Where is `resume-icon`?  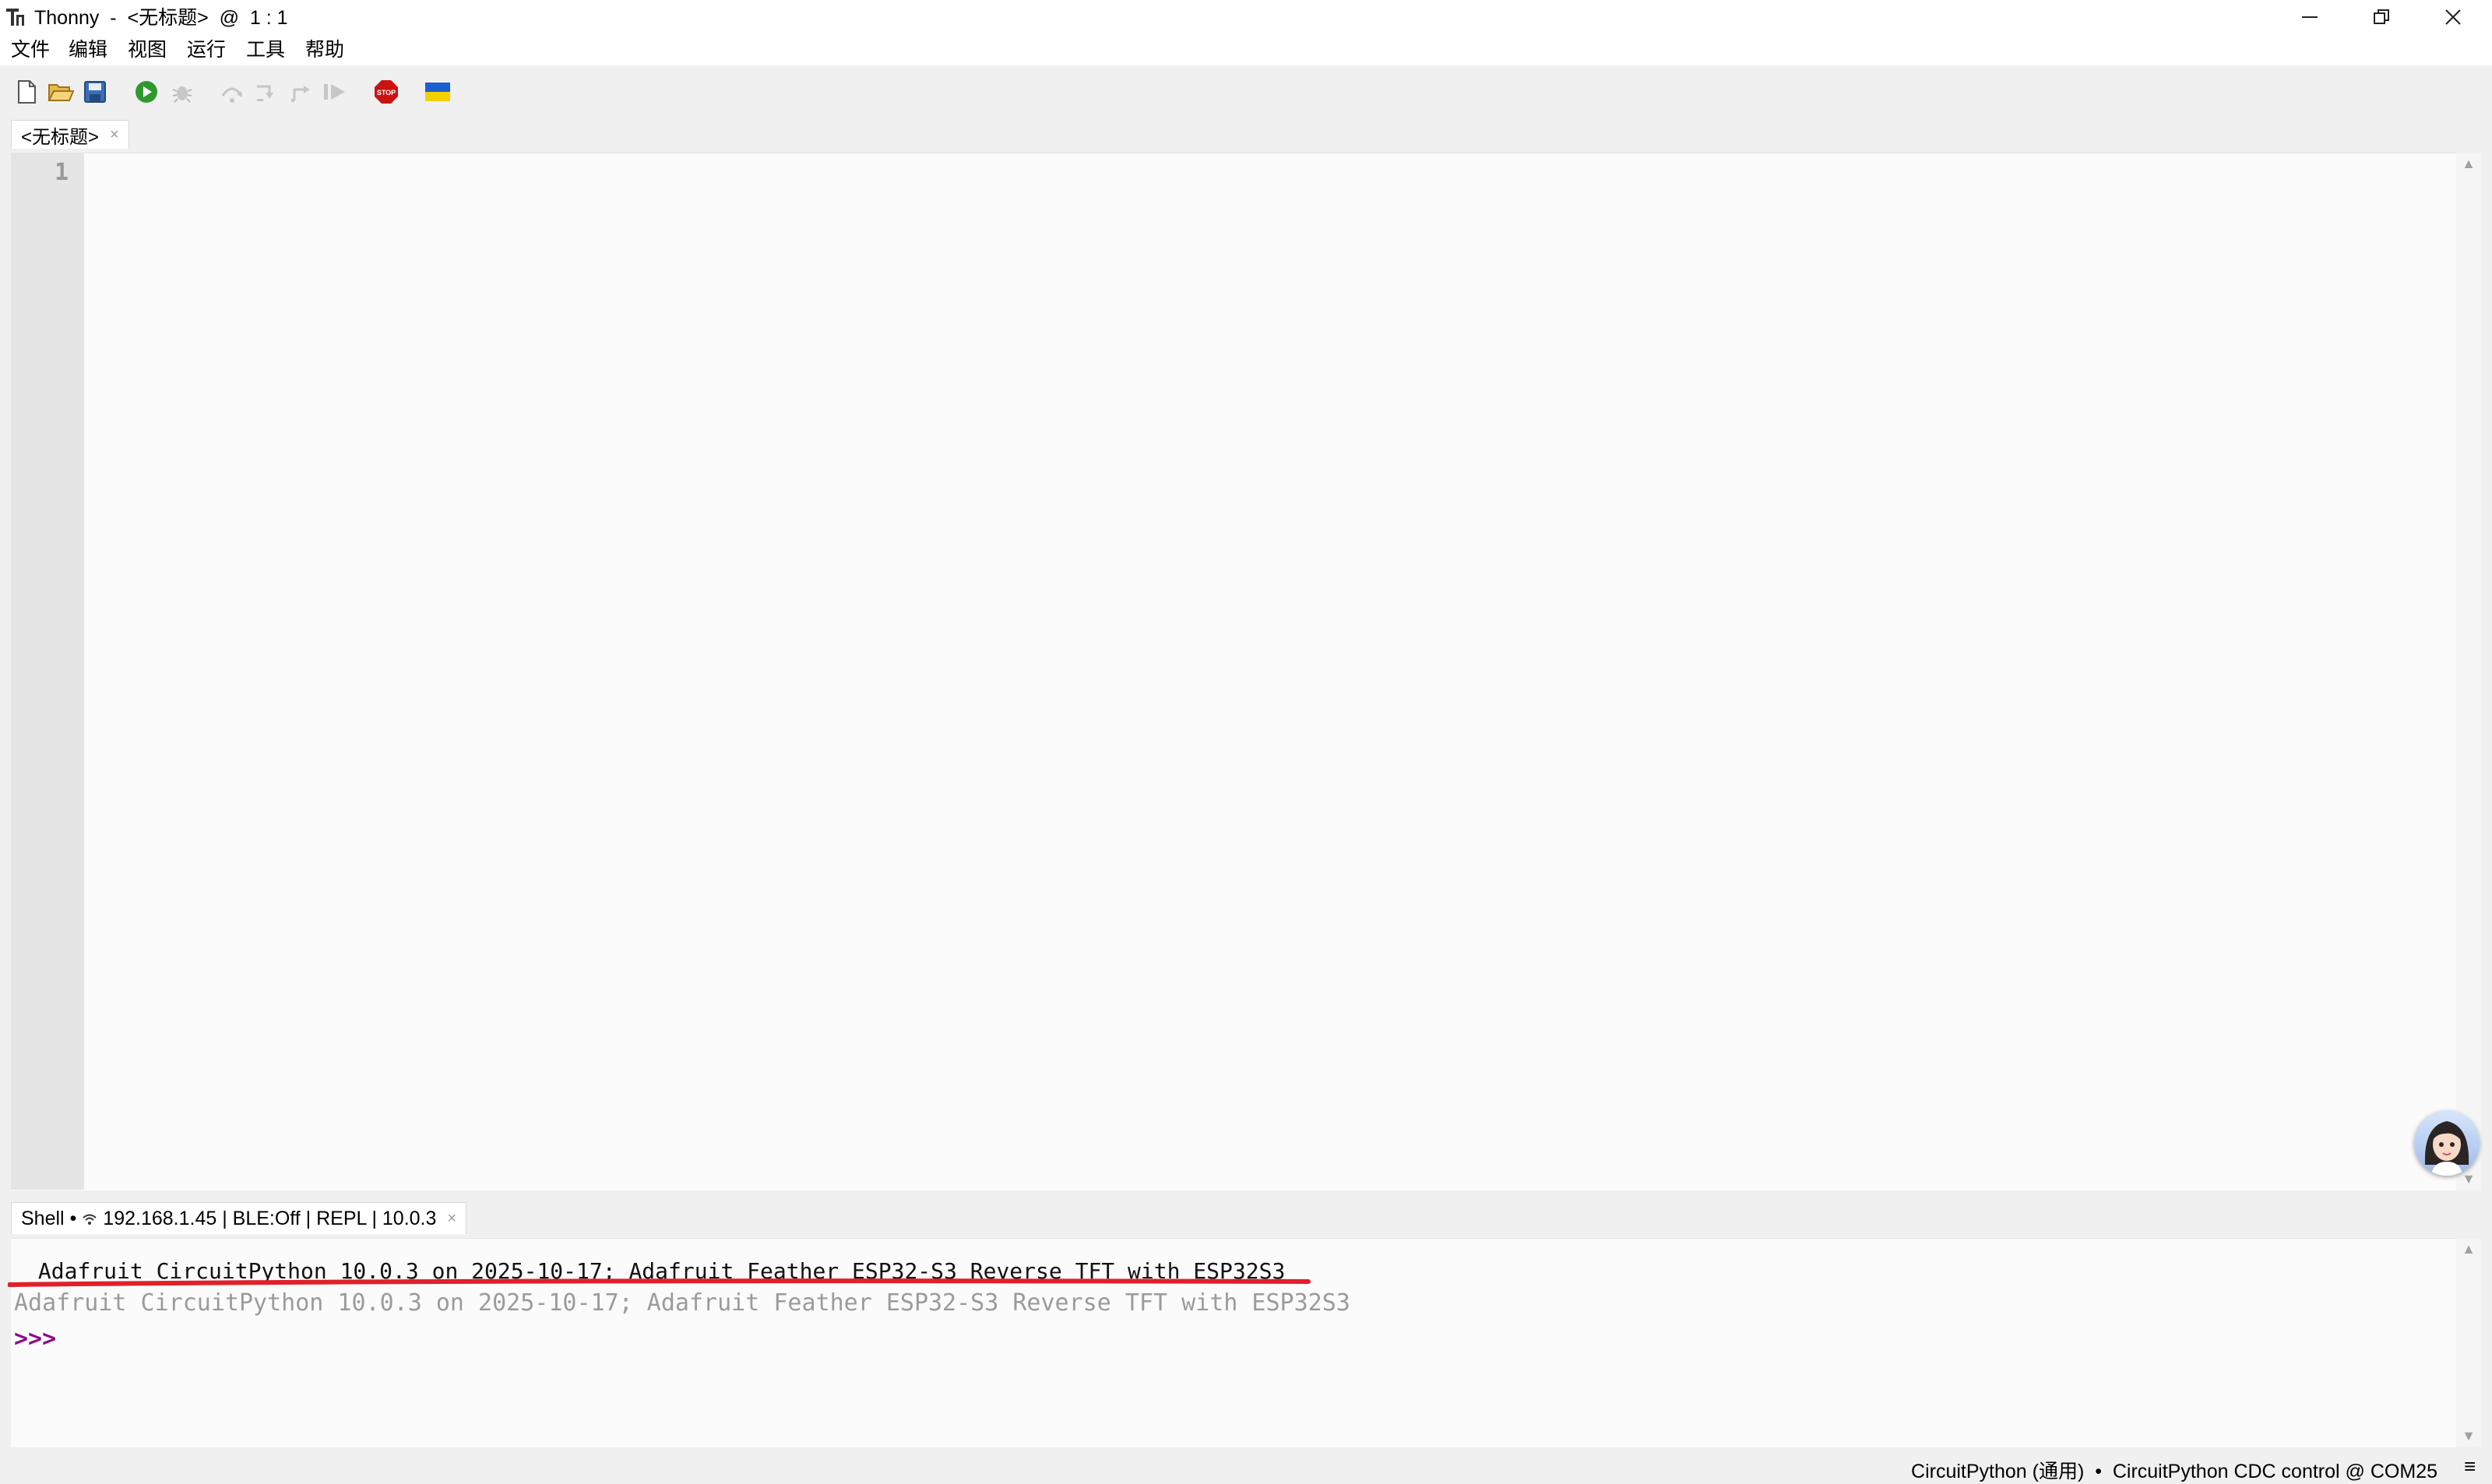
resume-icon is located at coordinates (335, 92).